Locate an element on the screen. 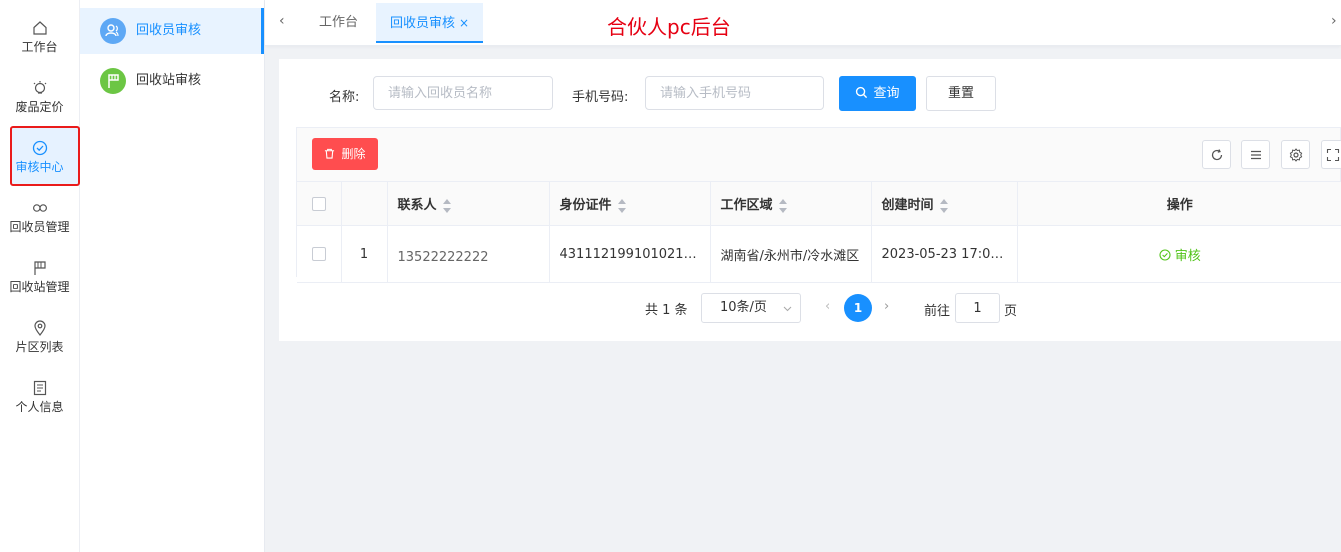 Image resolution: width=1341 pixels, height=552 pixels. select-all-checkbox is located at coordinates (318, 203).